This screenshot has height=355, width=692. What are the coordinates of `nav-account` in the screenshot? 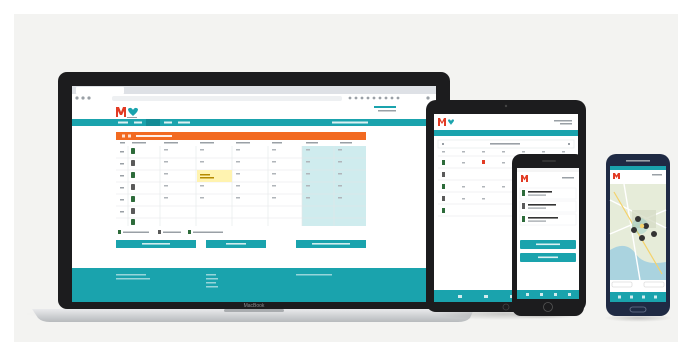 It's located at (350, 122).